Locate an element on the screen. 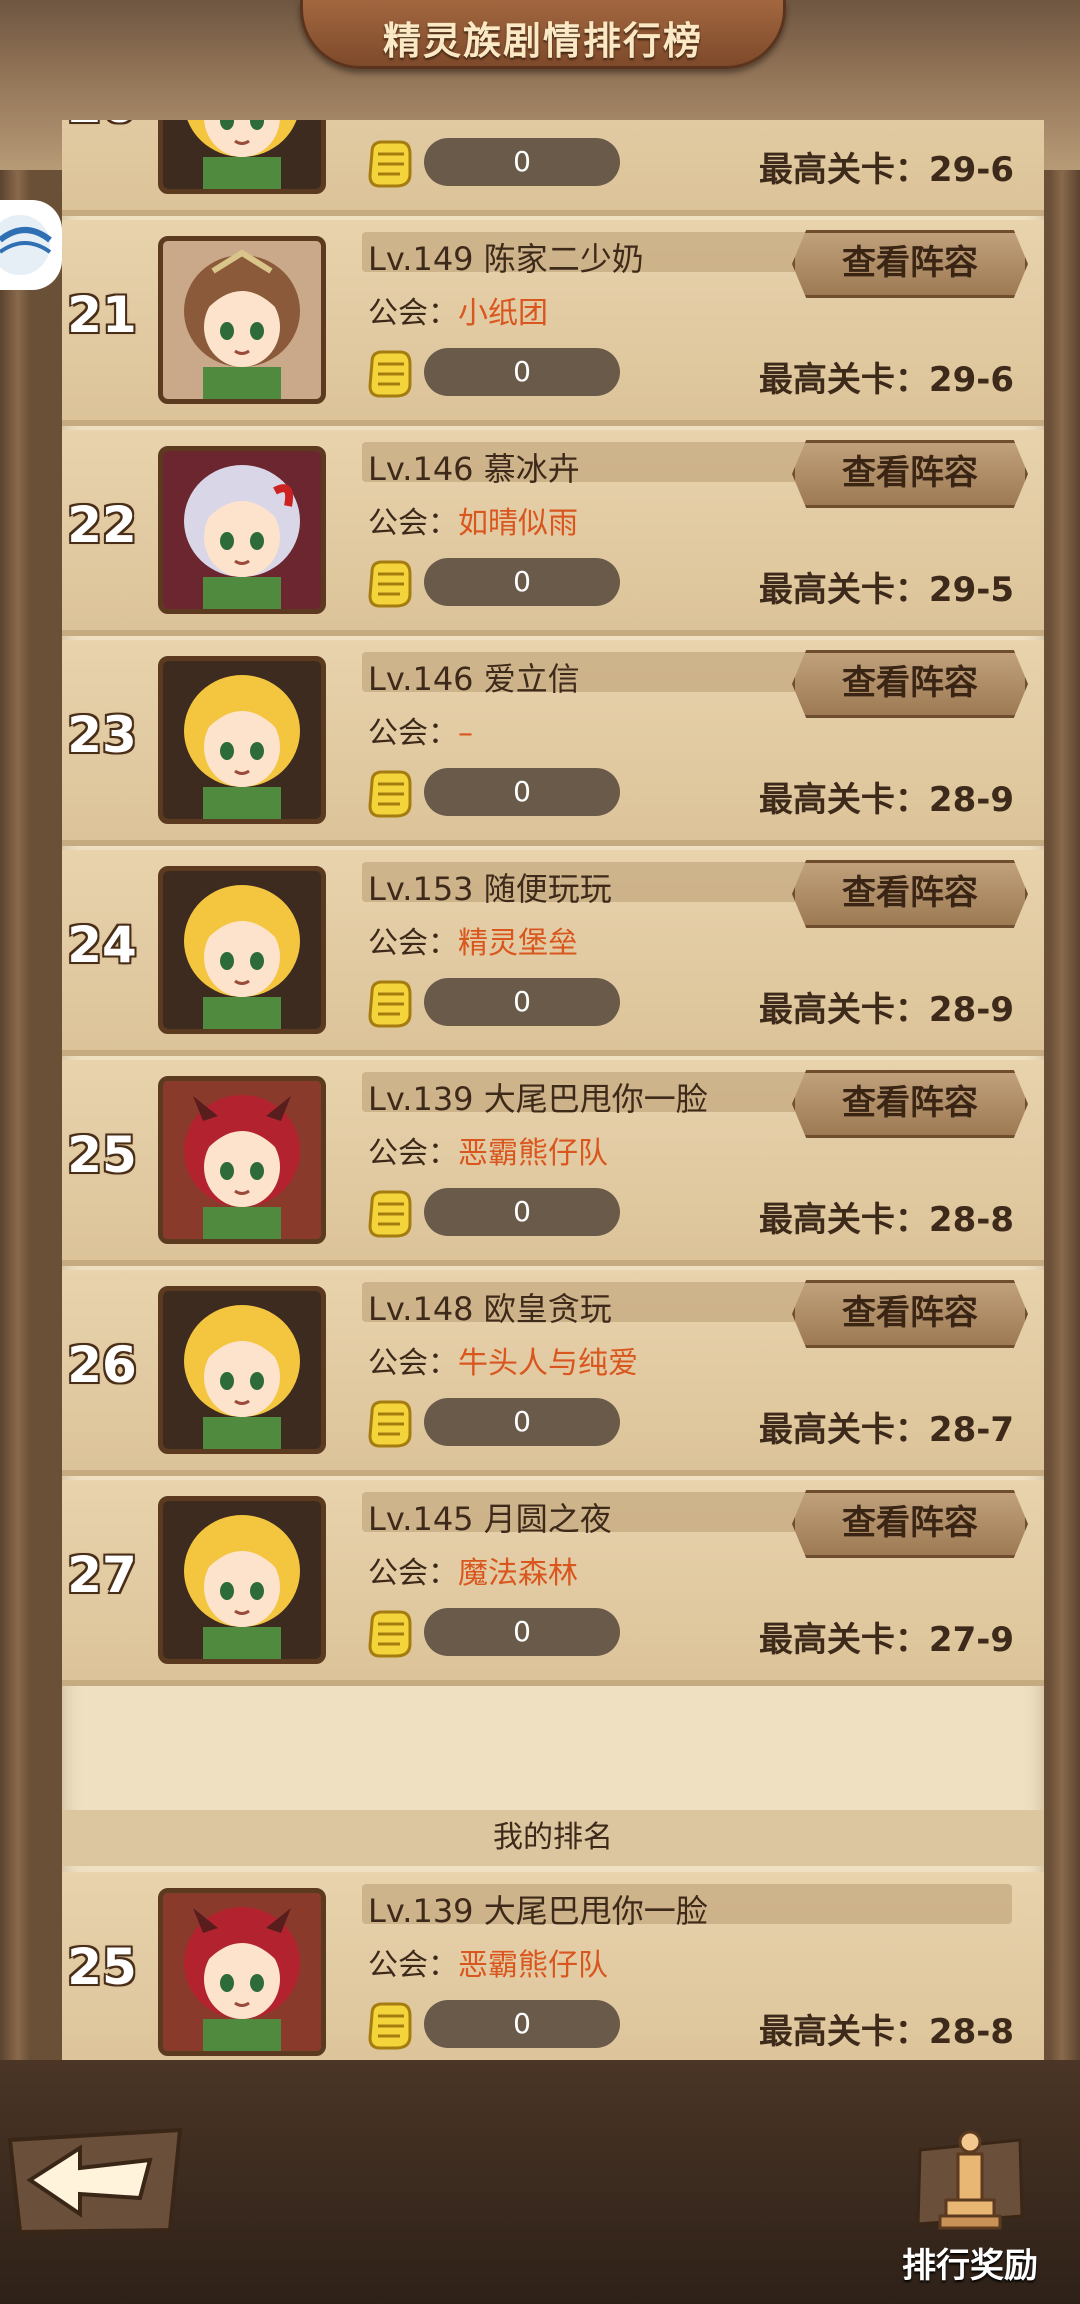 This screenshot has width=1080, height=2304. player-name-line: Lv.146 慕冰卉 is located at coordinates (474, 467).